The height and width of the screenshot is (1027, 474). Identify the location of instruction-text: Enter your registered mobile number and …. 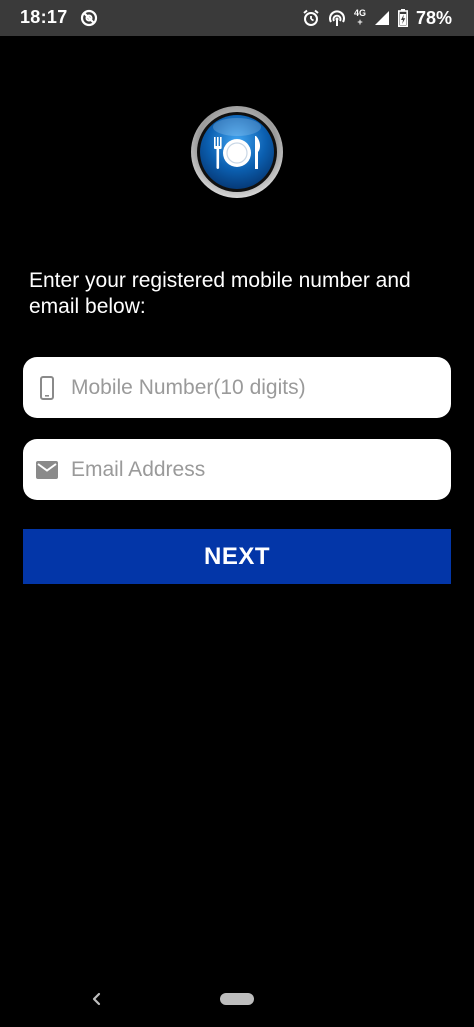
(220, 293).